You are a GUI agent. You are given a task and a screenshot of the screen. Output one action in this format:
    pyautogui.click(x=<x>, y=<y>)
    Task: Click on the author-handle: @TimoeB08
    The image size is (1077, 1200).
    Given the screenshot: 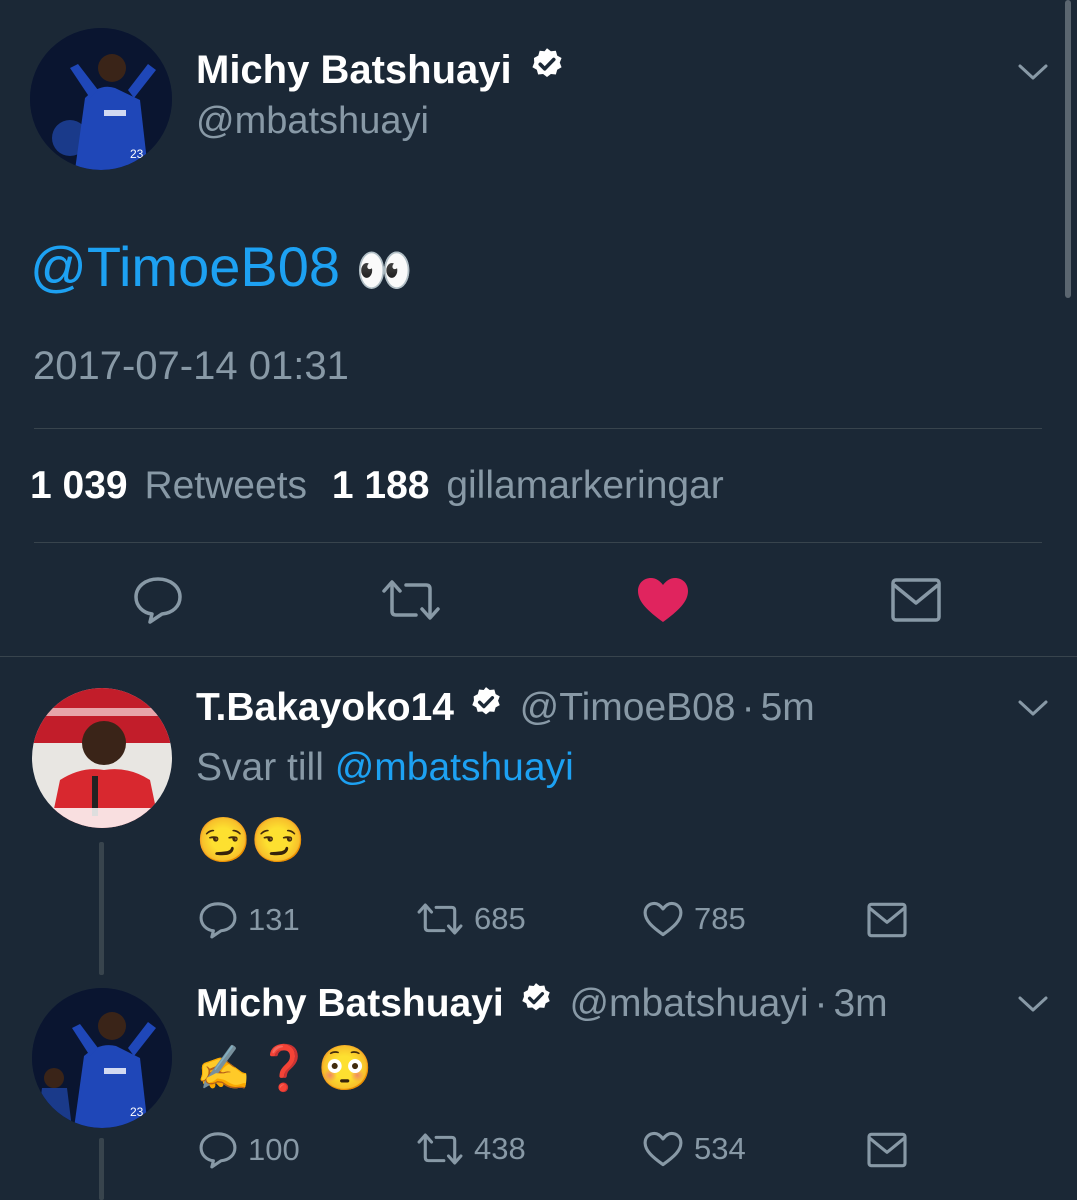 What is the action you would take?
    pyautogui.click(x=628, y=707)
    